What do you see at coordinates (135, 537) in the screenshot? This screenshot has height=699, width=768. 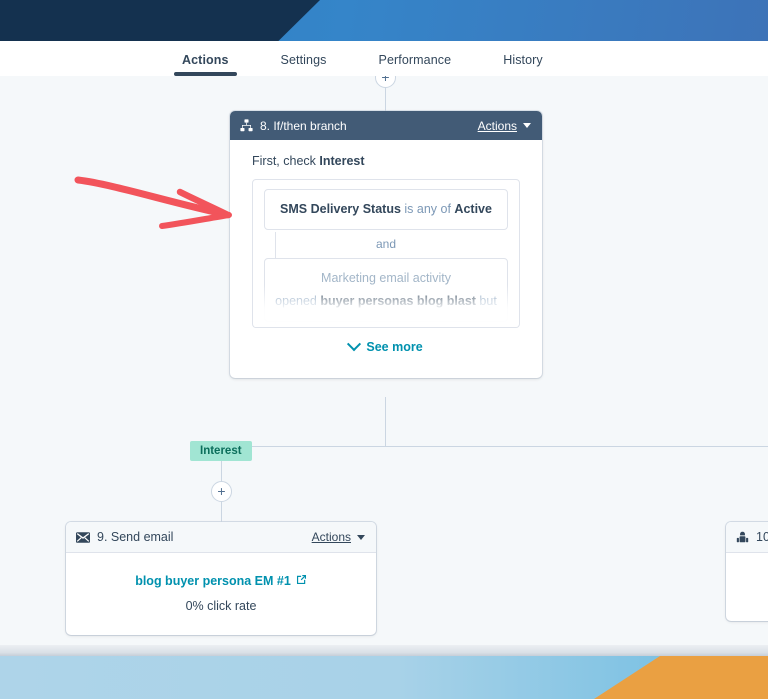 I see `email-card-title: 9. Send email` at bounding box center [135, 537].